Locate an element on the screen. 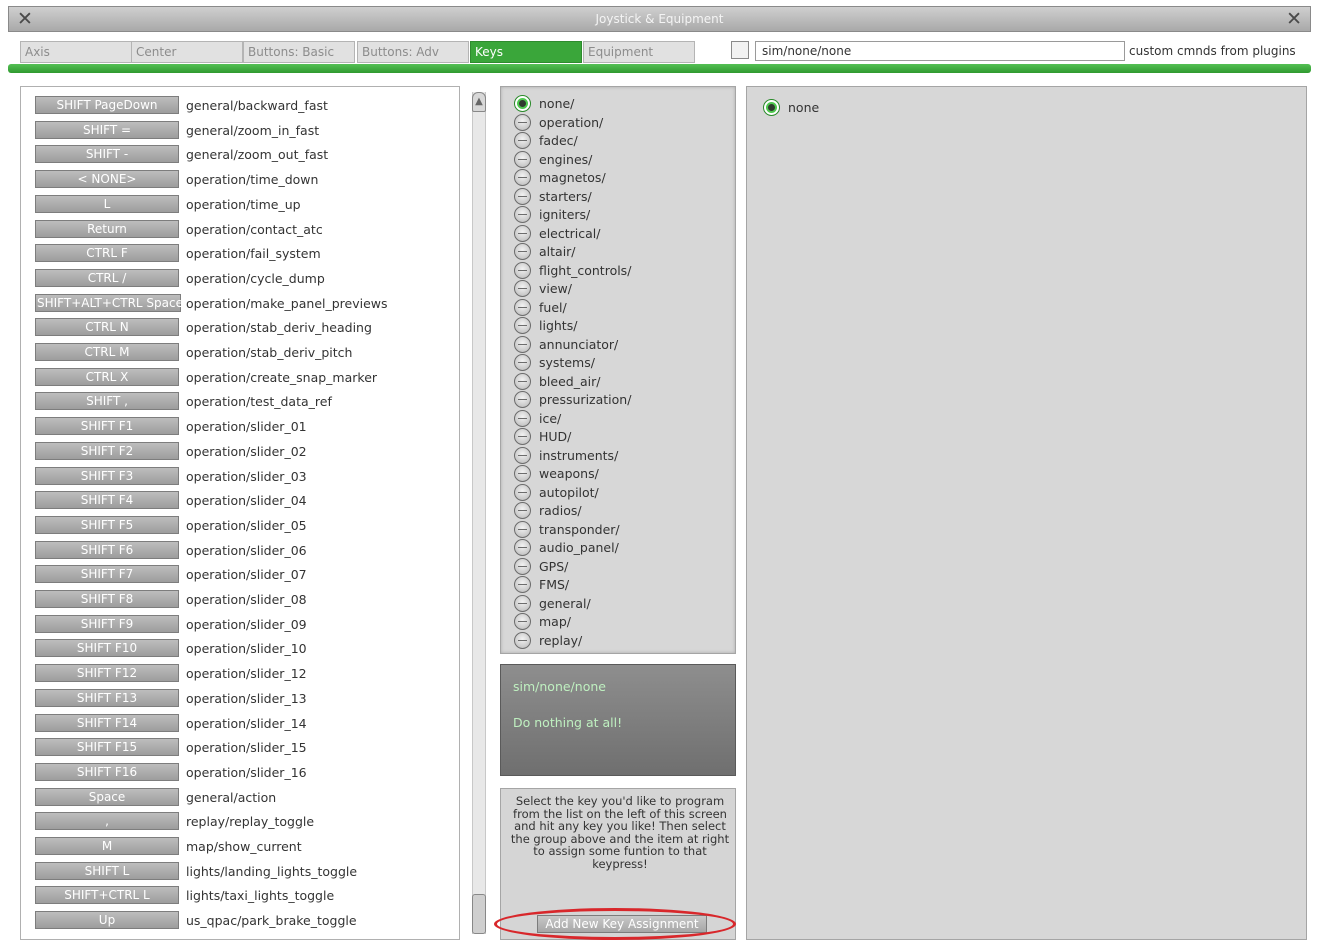 This screenshot has width=1319, height=940. key-binding-button: SHIFT F4 is located at coordinates (107, 500).